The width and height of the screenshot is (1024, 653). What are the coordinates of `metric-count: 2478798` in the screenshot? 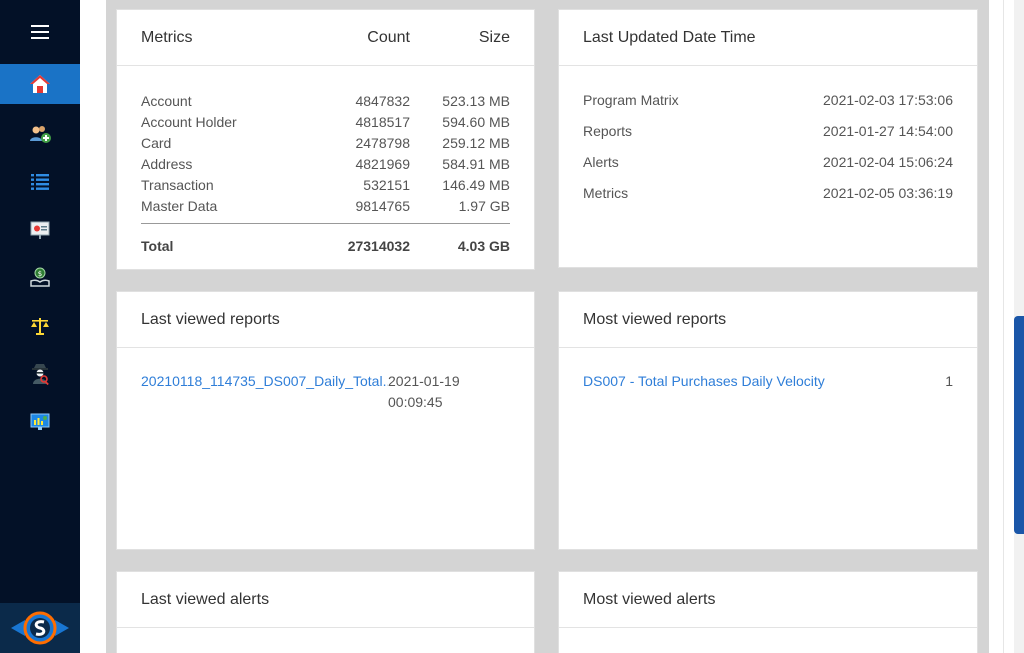 It's located at (382, 142).